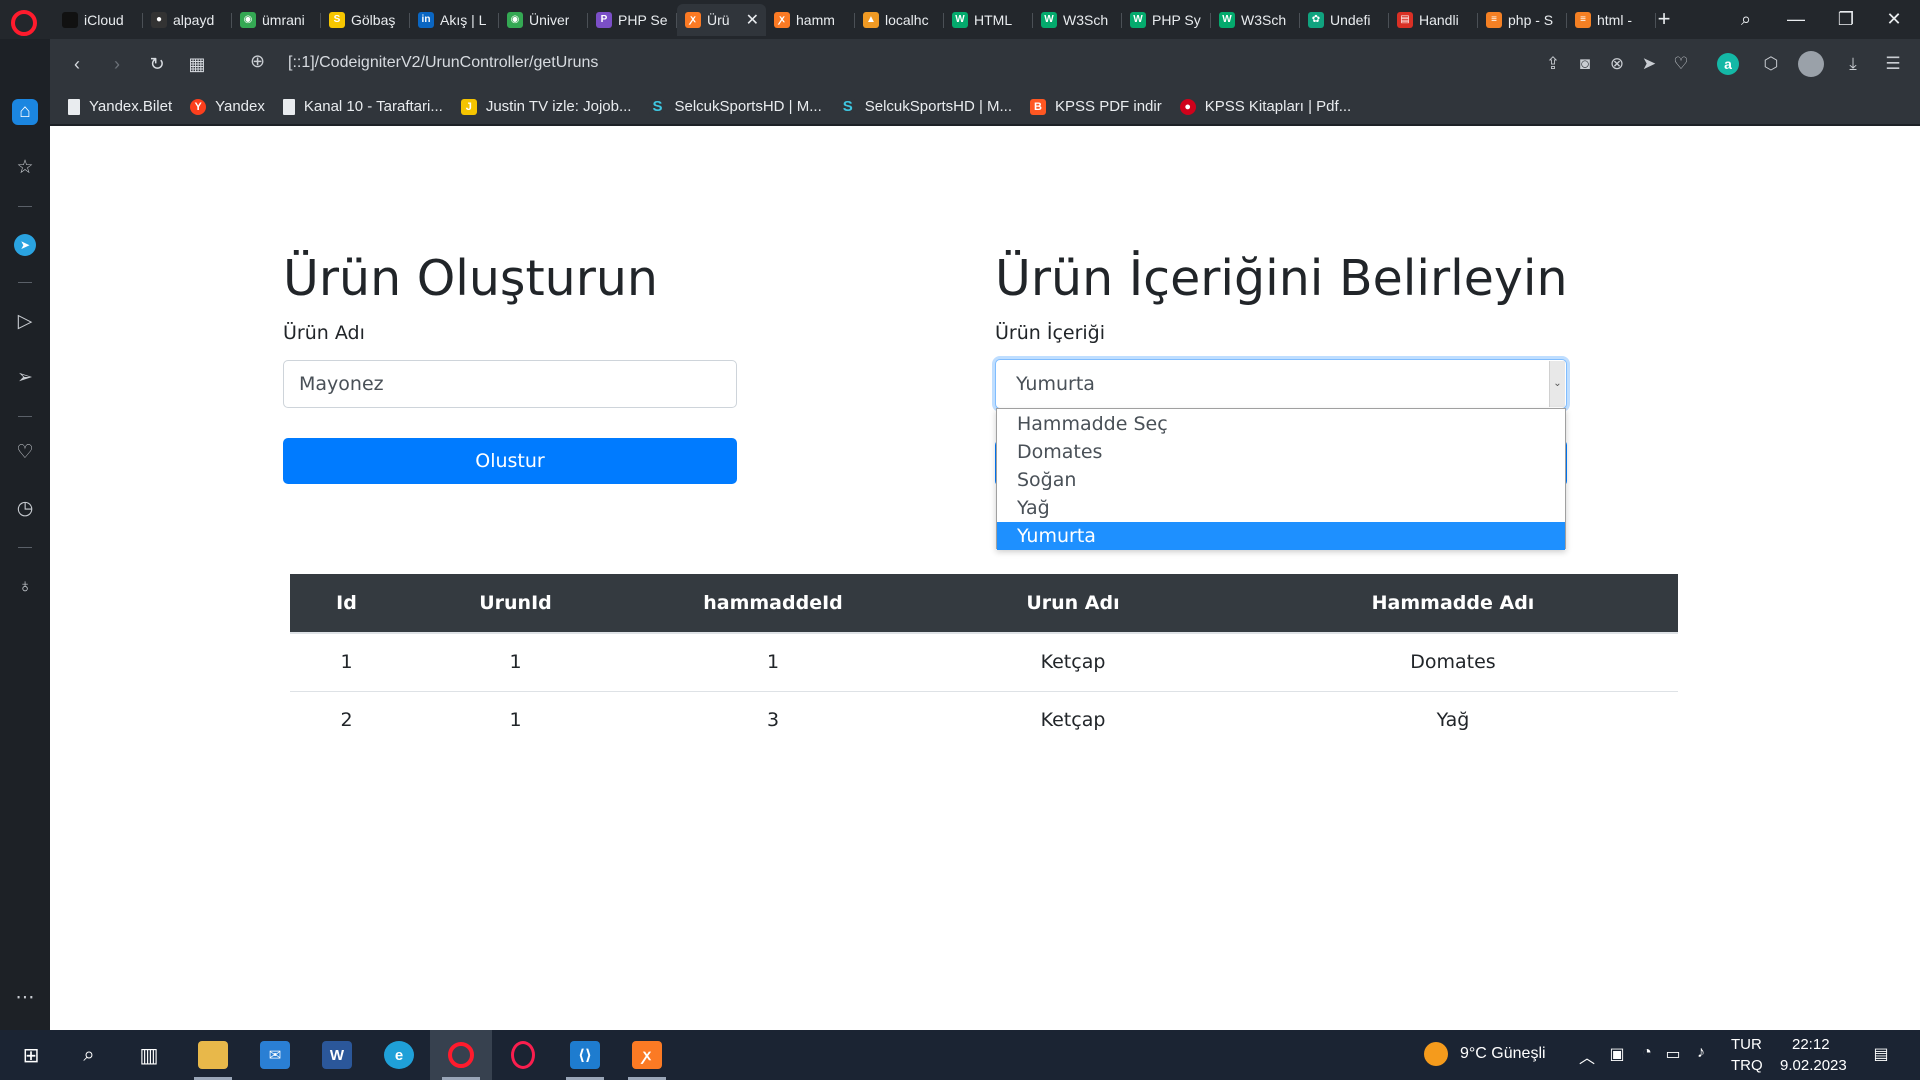 This screenshot has height=1080, width=1920. Describe the element at coordinates (543, 20) in the screenshot. I see `tab: ◉ Üniver` at that location.